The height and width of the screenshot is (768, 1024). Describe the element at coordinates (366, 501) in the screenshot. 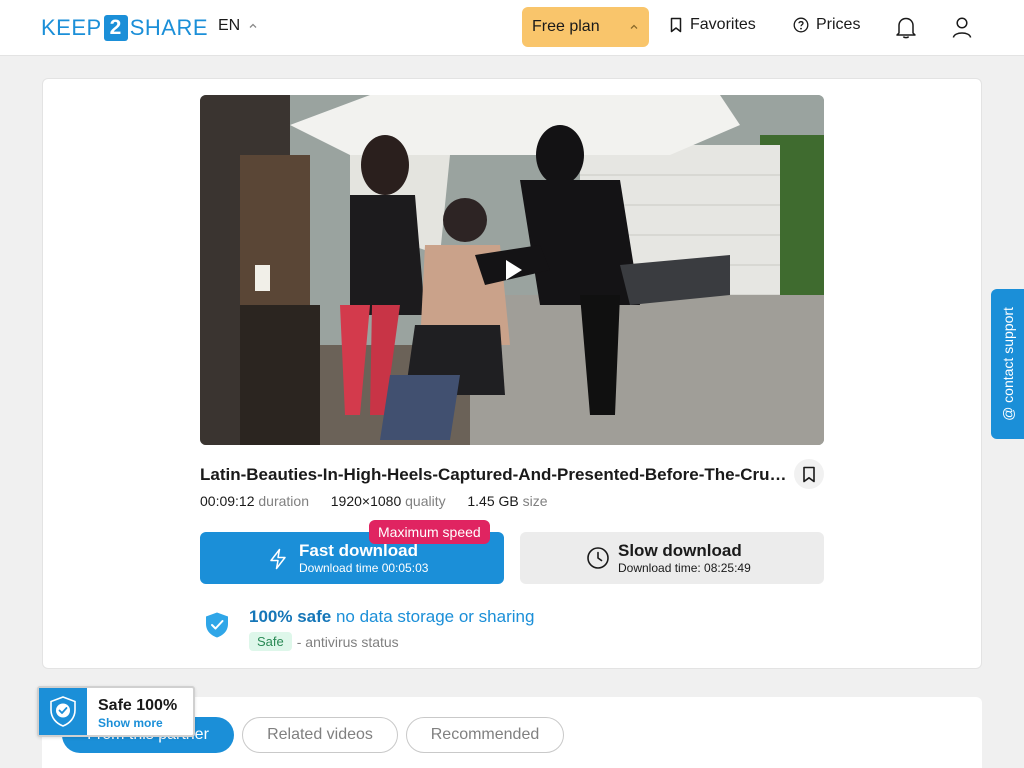

I see `quality-value: 1920×1080` at that location.